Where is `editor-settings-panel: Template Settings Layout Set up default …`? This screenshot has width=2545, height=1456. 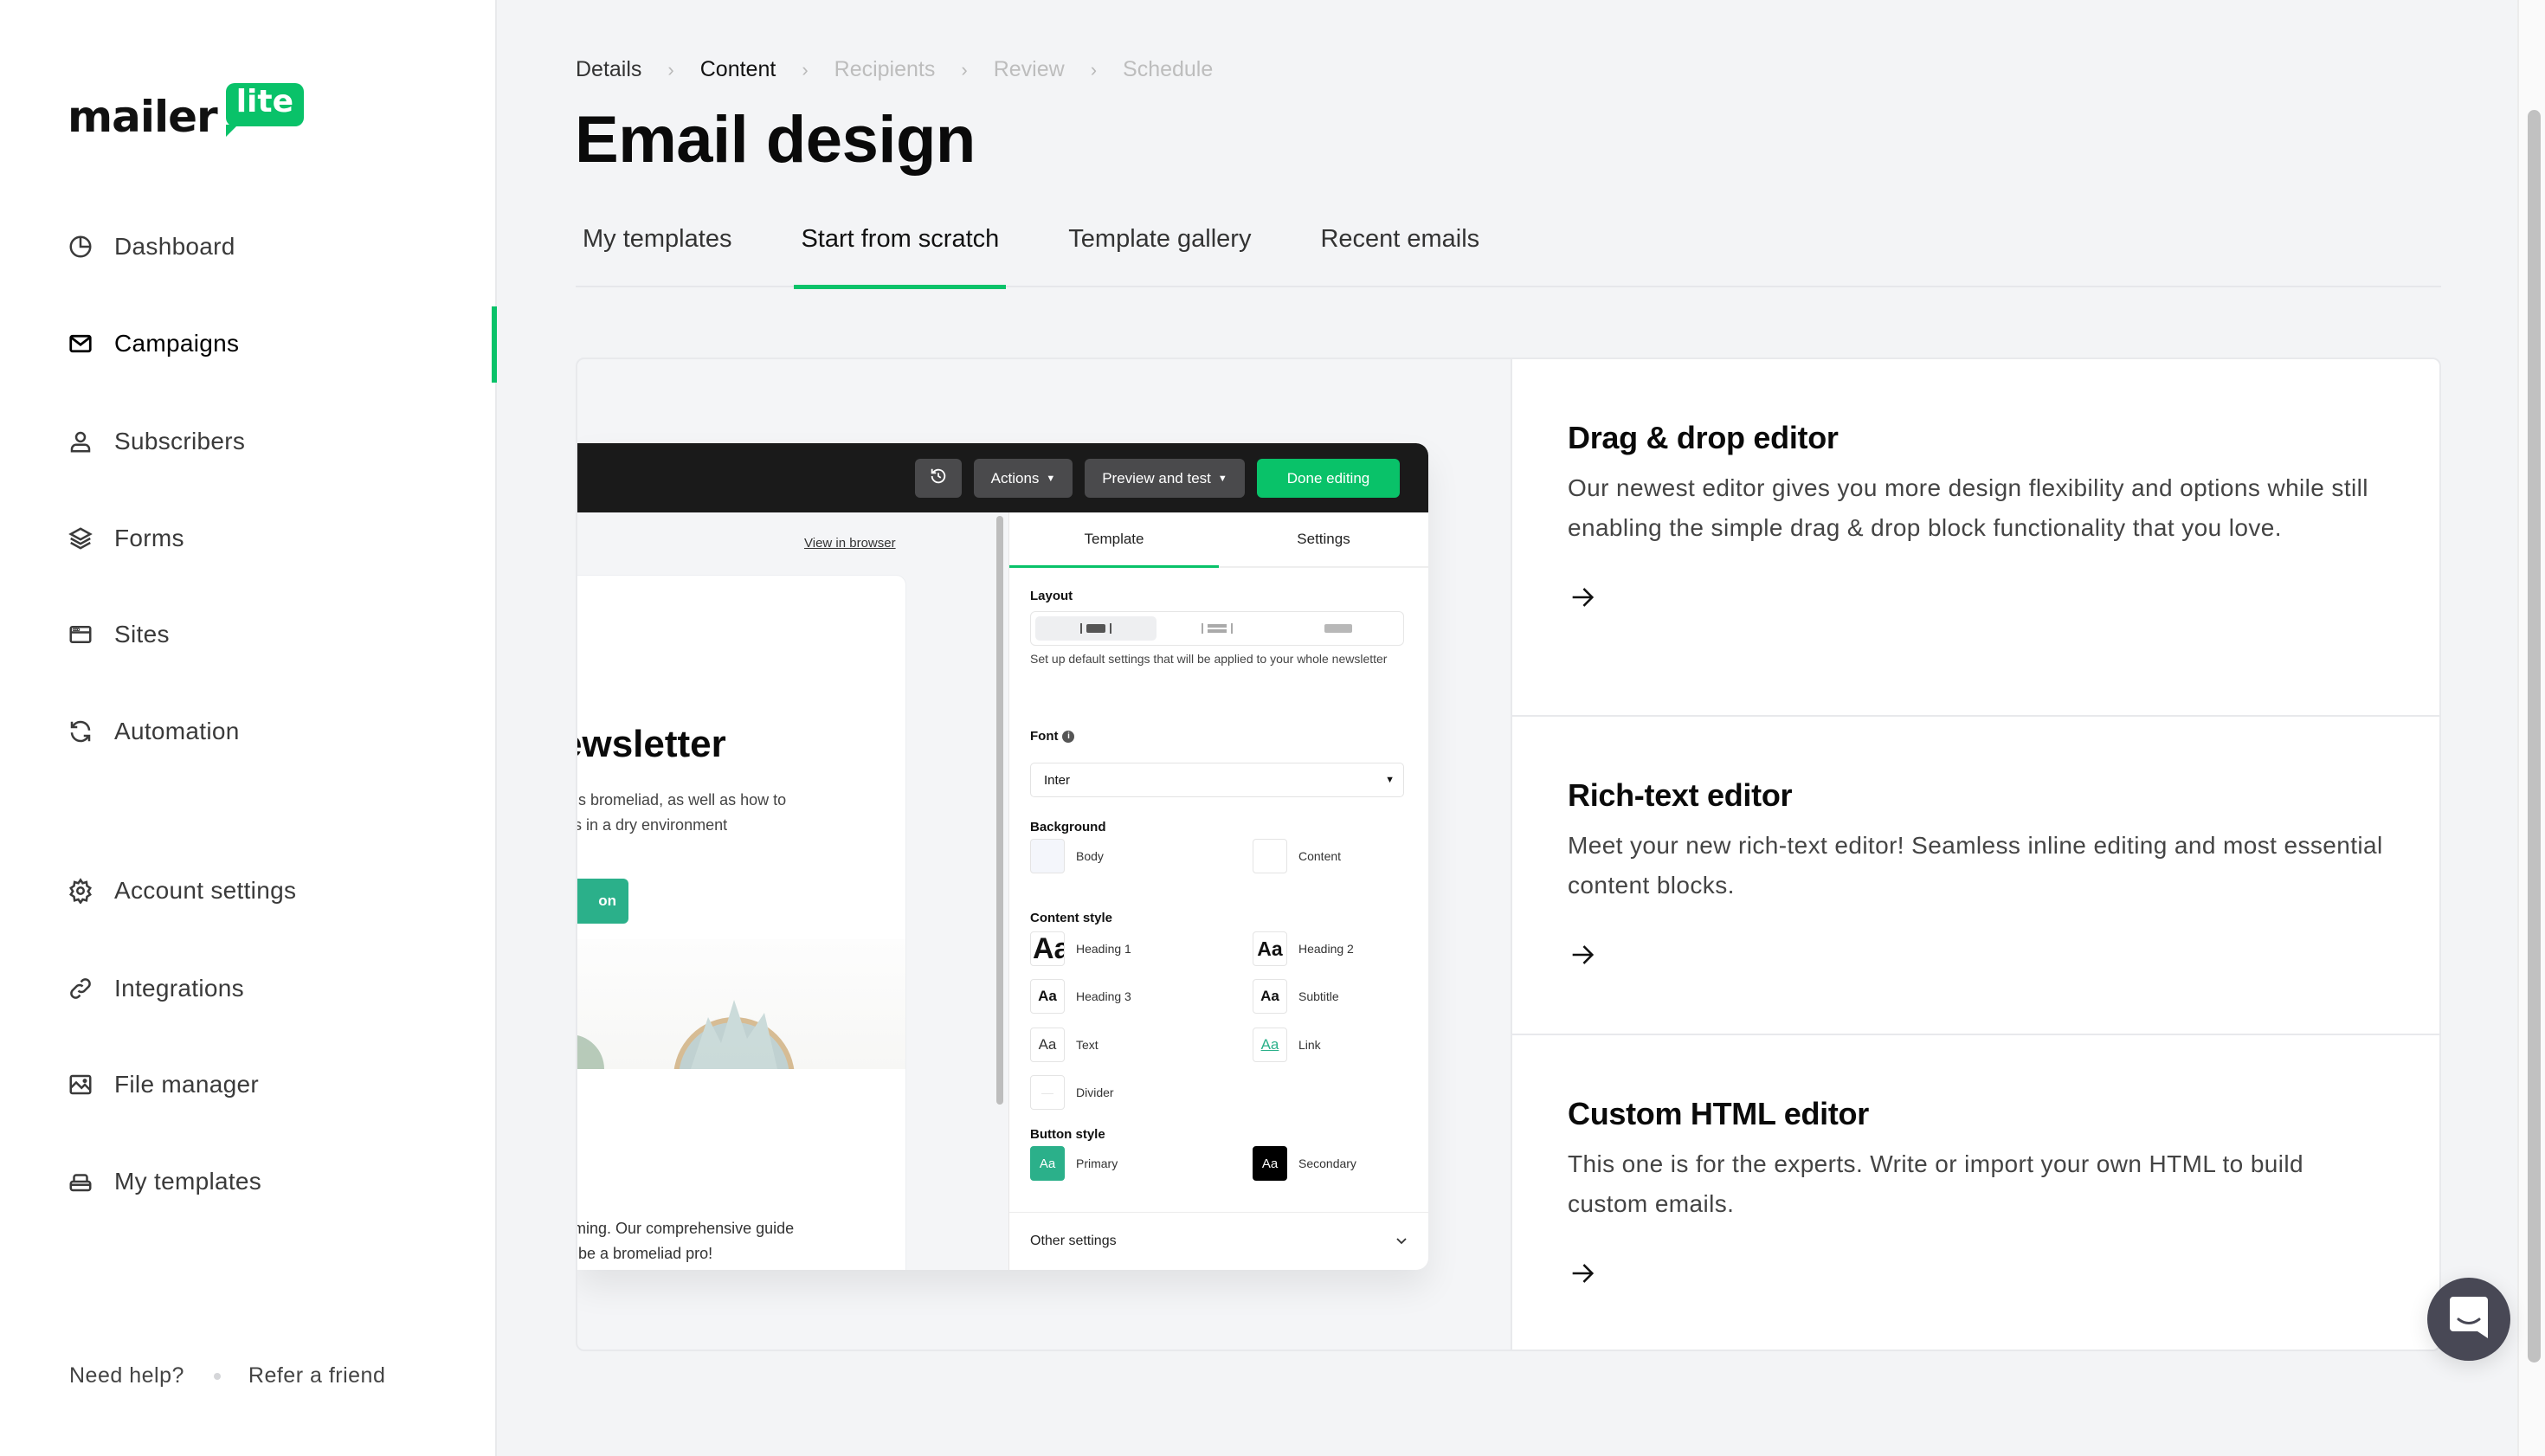 editor-settings-panel: Template Settings Layout Set up default … is located at coordinates (1218, 891).